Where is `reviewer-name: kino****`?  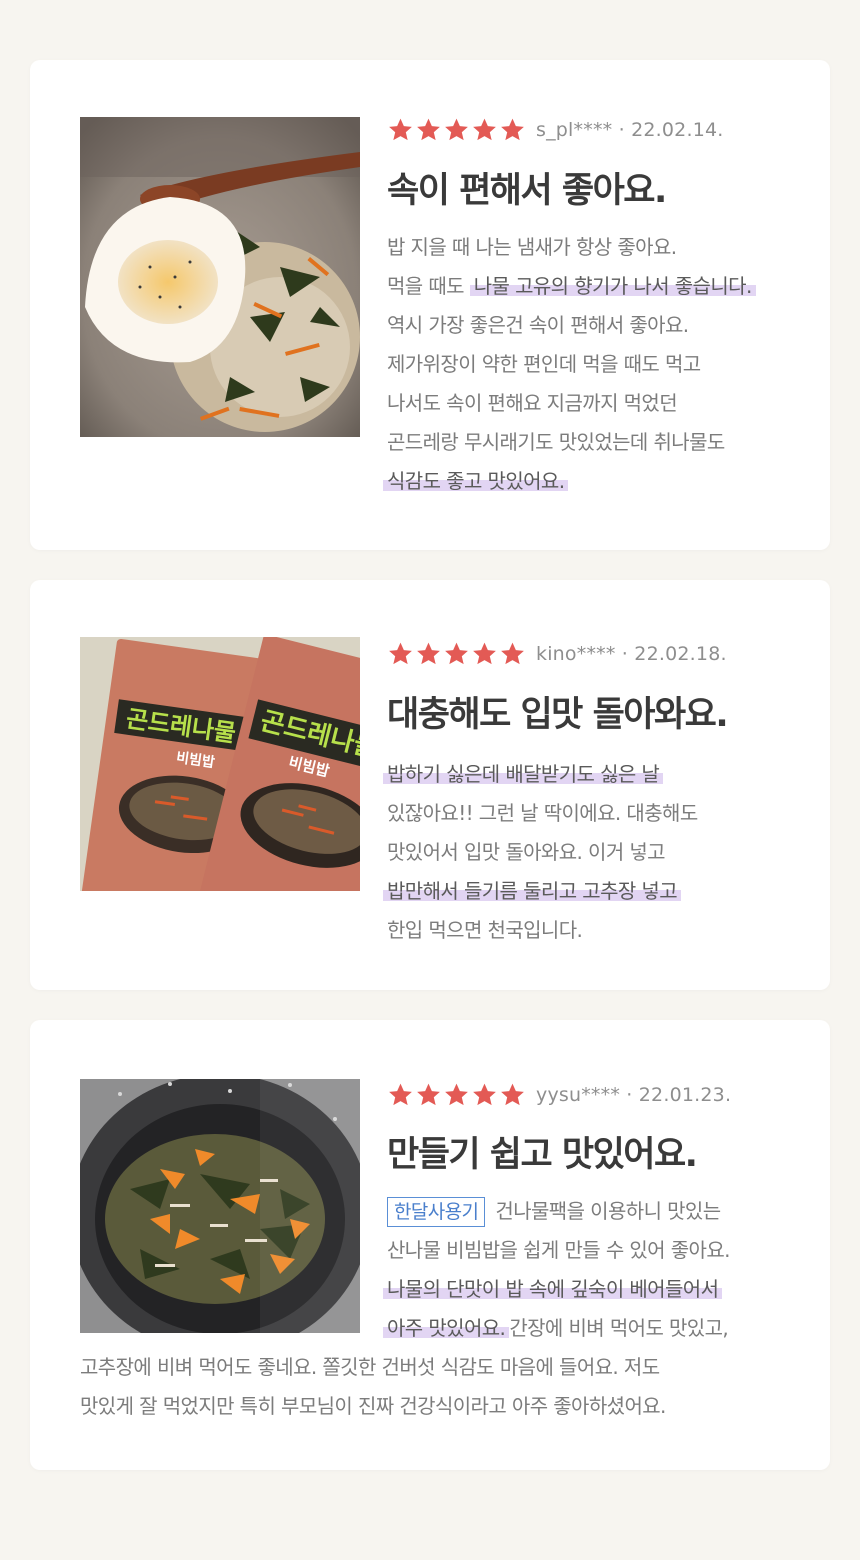
reviewer-name: kino**** is located at coordinates (576, 654).